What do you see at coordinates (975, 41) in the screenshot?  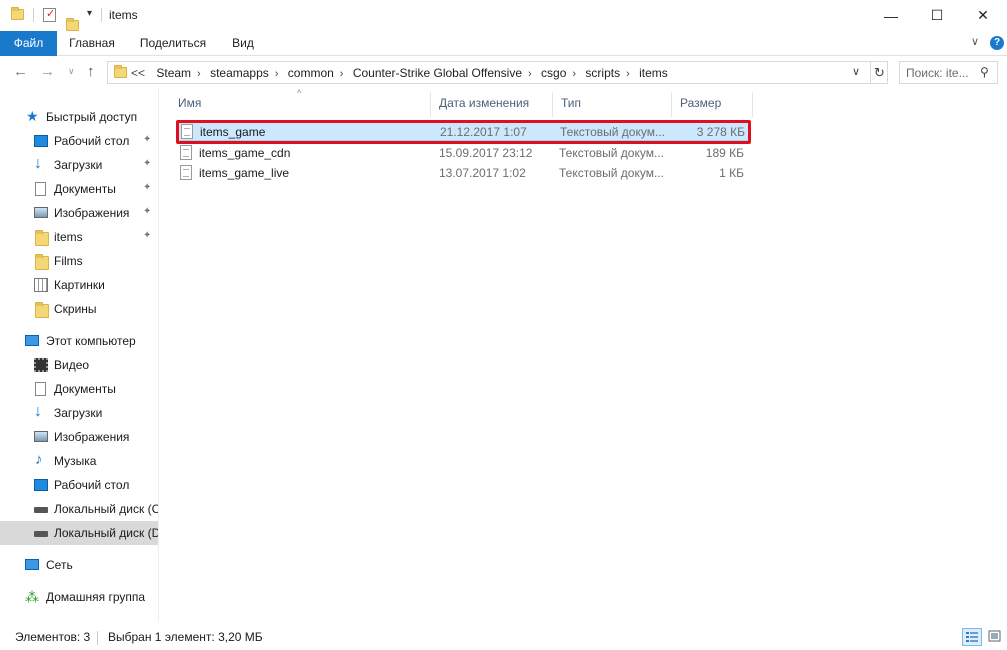 I see `expand-ribbon-icon: ∨` at bounding box center [975, 41].